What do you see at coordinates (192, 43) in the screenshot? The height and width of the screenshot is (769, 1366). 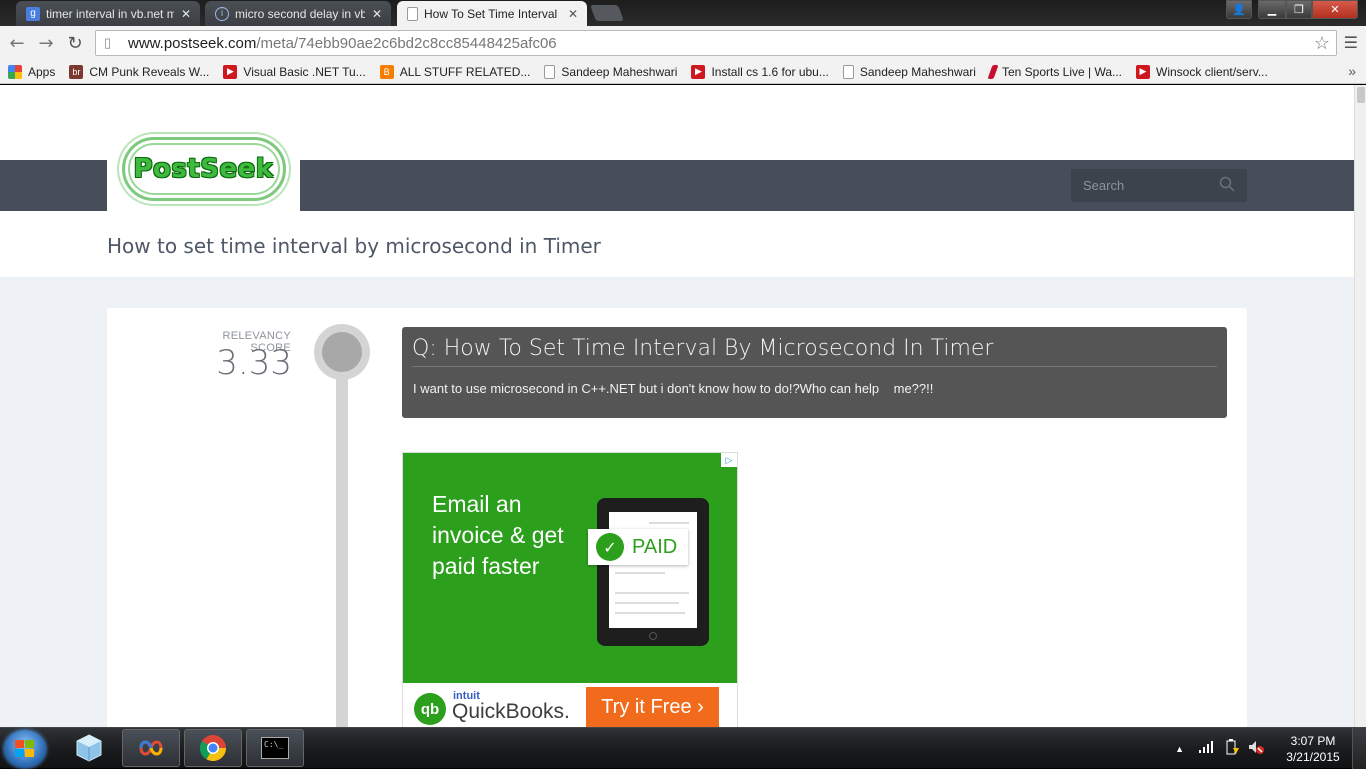 I see `url-host: www.postseek.com` at bounding box center [192, 43].